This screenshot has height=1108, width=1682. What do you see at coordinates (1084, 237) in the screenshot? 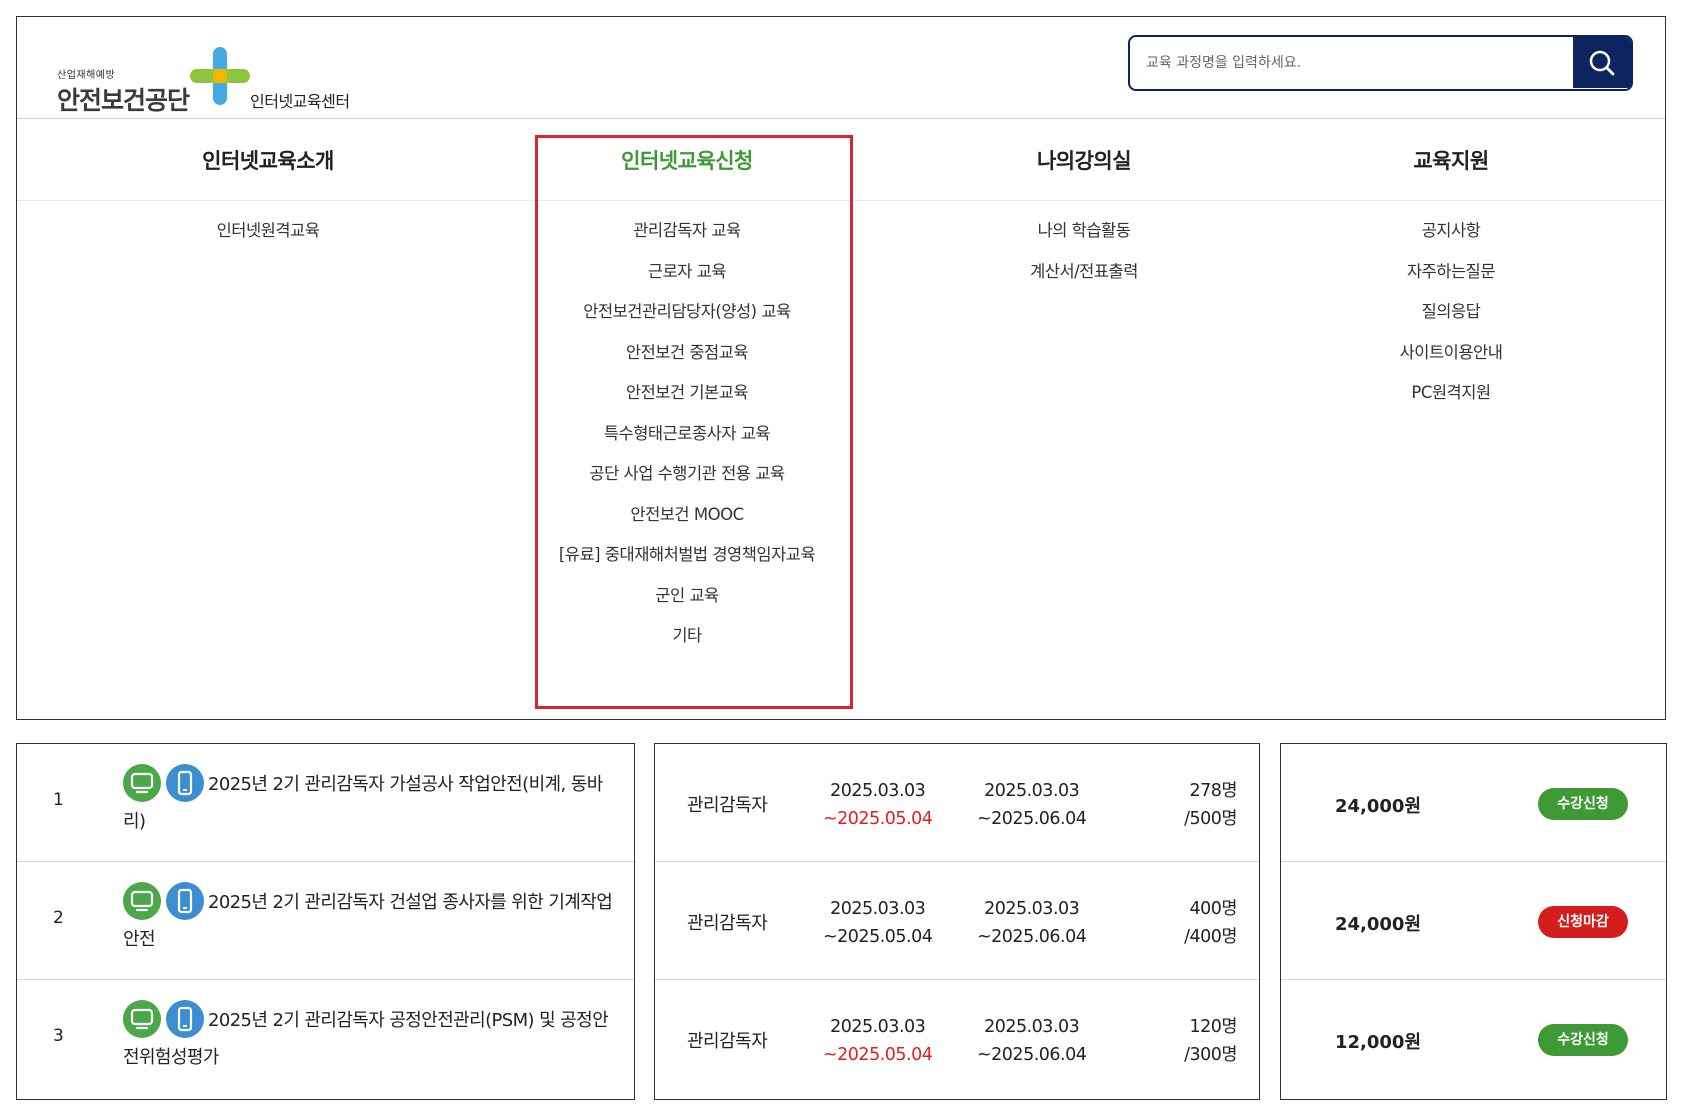
I see `submenu-item: 나의 학습활동` at bounding box center [1084, 237].